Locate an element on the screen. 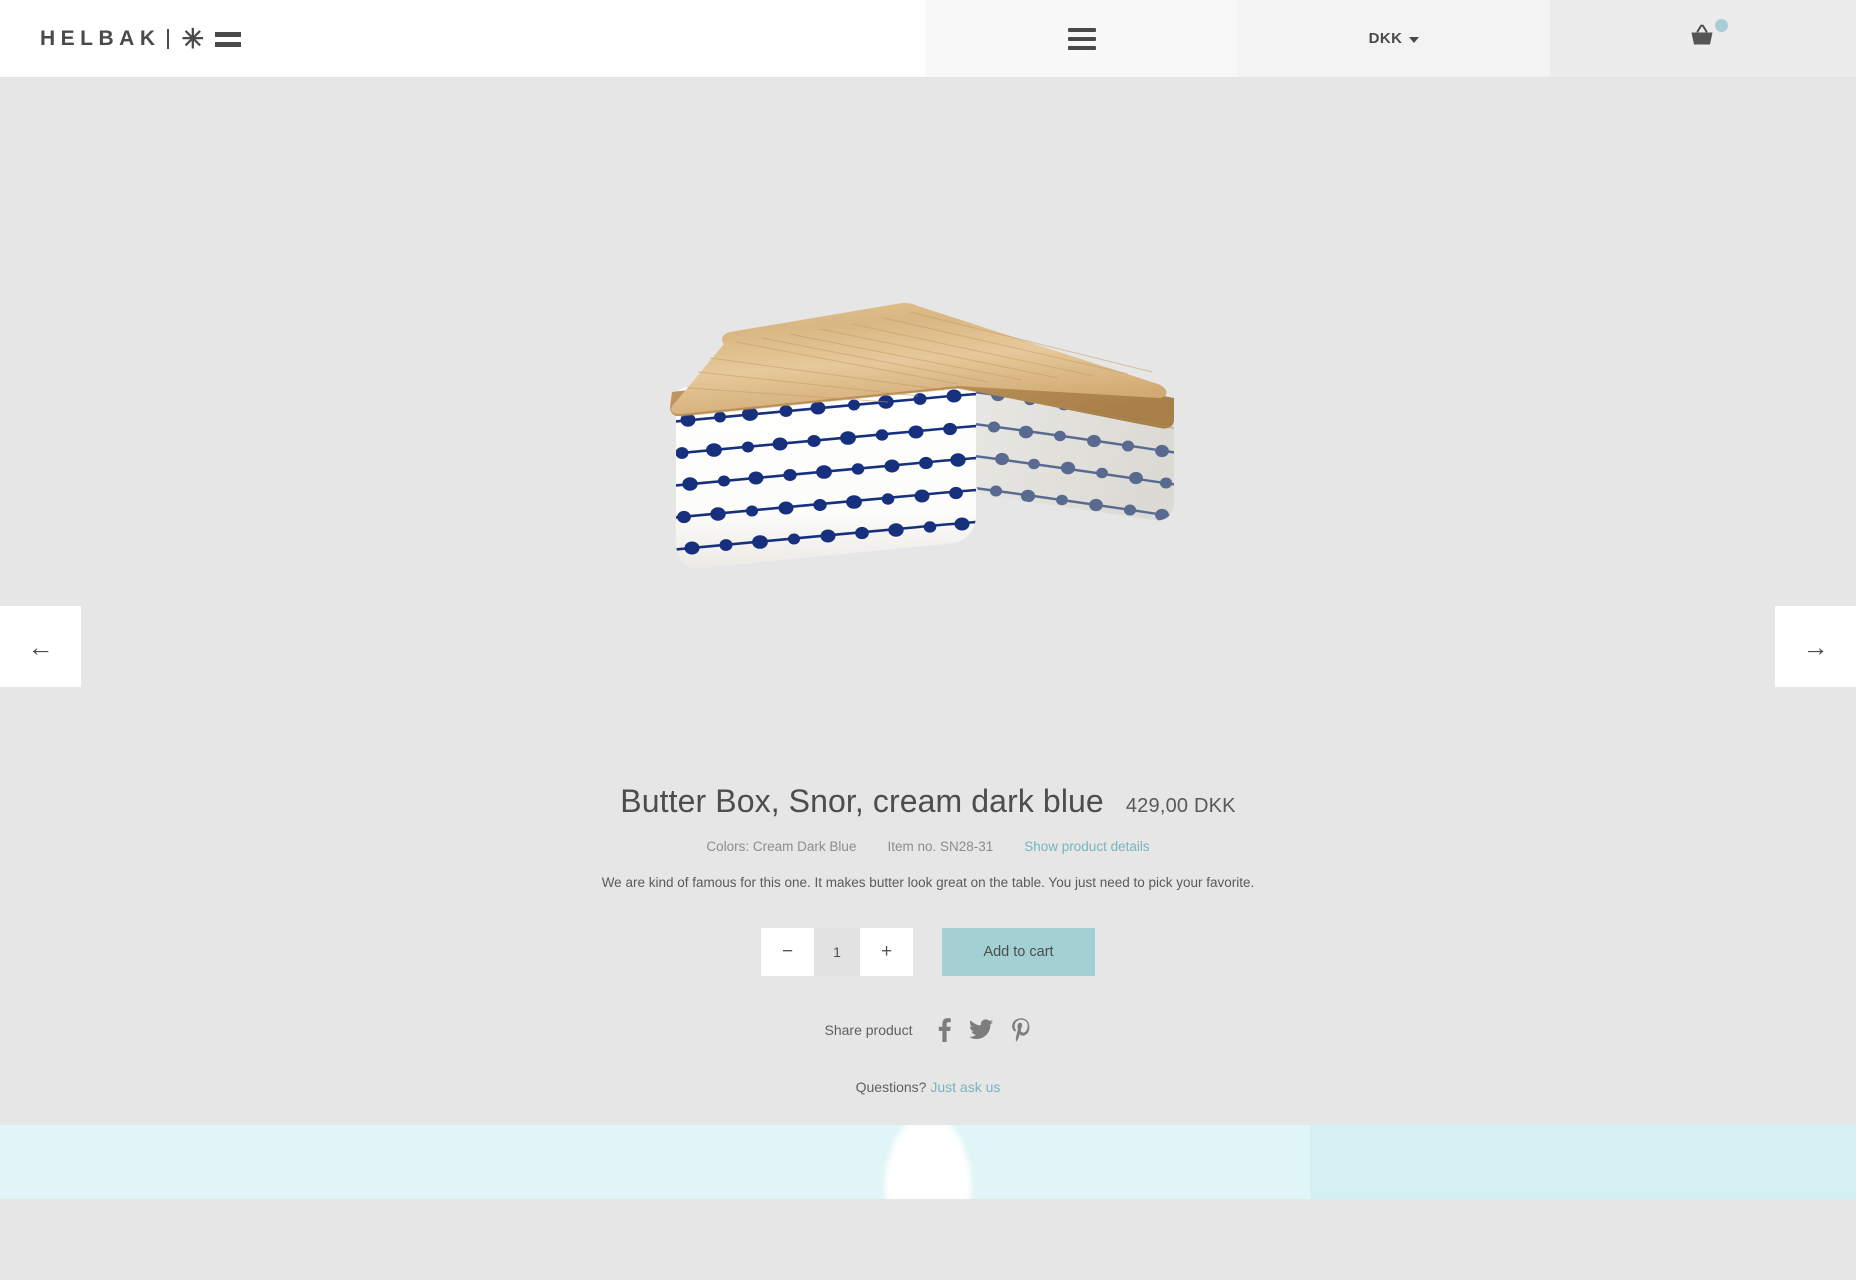  chevron-down-icon is located at coordinates (1414, 39).